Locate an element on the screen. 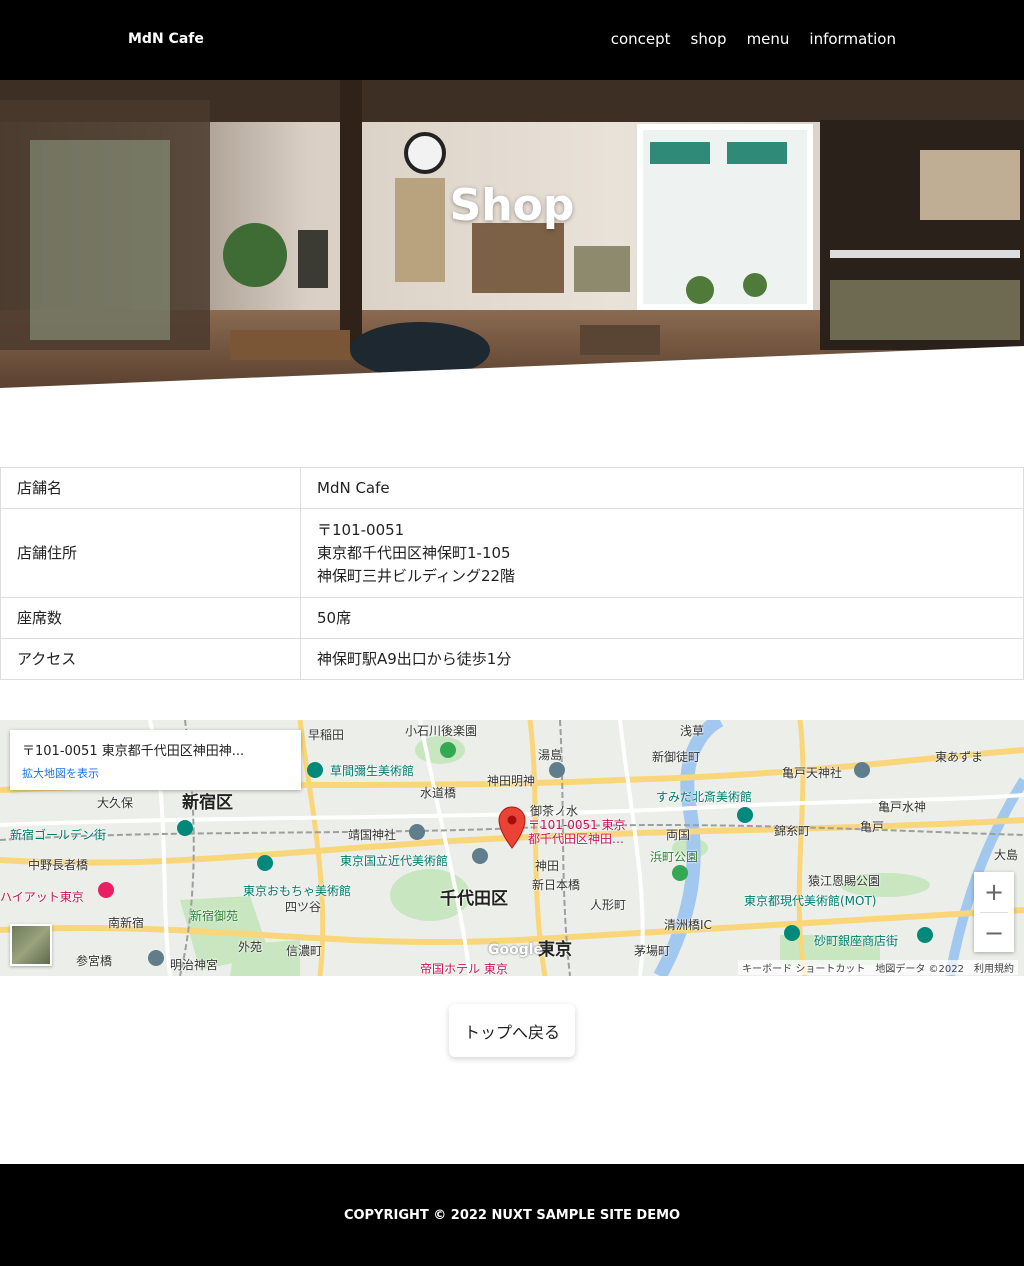  shop-name-value: MdN Cafe is located at coordinates (353, 487).